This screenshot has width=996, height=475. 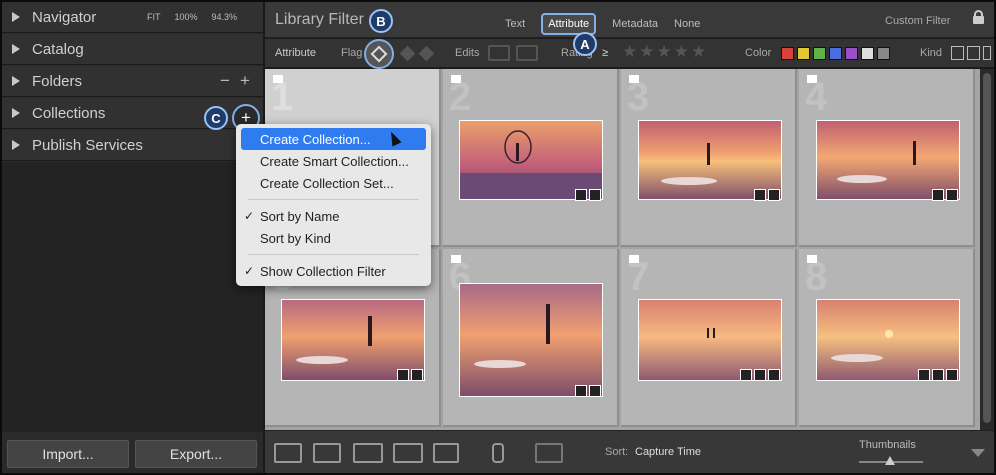 What do you see at coordinates (819, 53) in the screenshot?
I see `color-swatch-green` at bounding box center [819, 53].